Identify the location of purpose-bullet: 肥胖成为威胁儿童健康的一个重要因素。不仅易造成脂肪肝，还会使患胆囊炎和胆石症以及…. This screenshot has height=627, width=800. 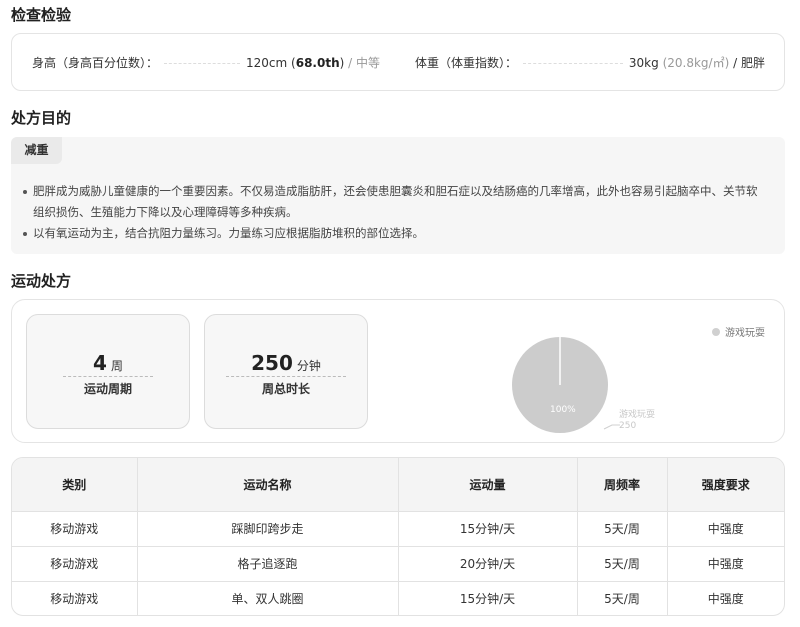
(395, 202).